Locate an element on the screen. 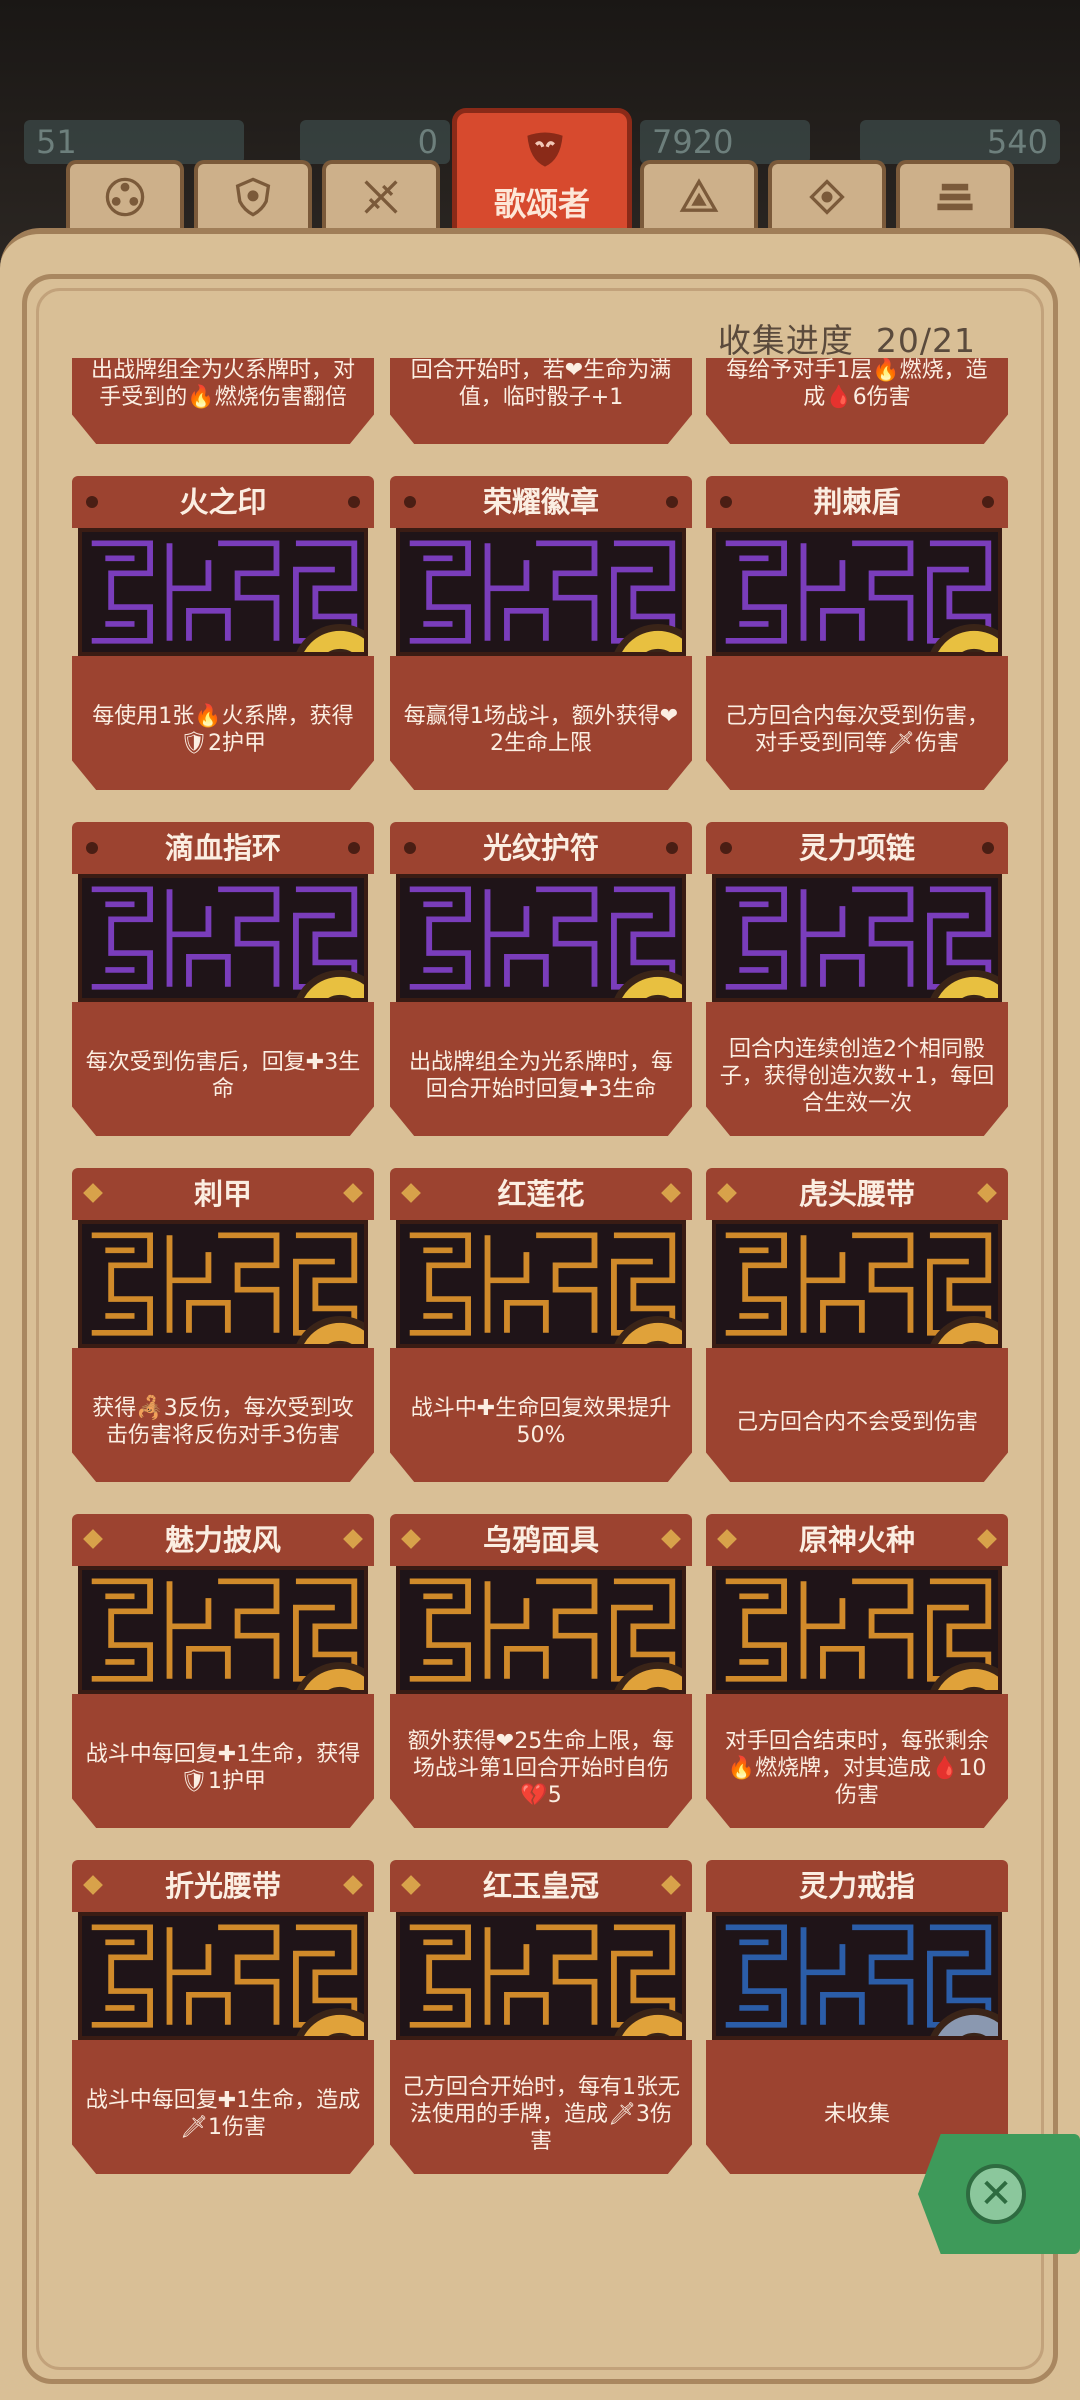  relic-card: 光纹护符 出战牌组全为光系牌时，每回合开始时回复✚3生命 is located at coordinates (541, 982).